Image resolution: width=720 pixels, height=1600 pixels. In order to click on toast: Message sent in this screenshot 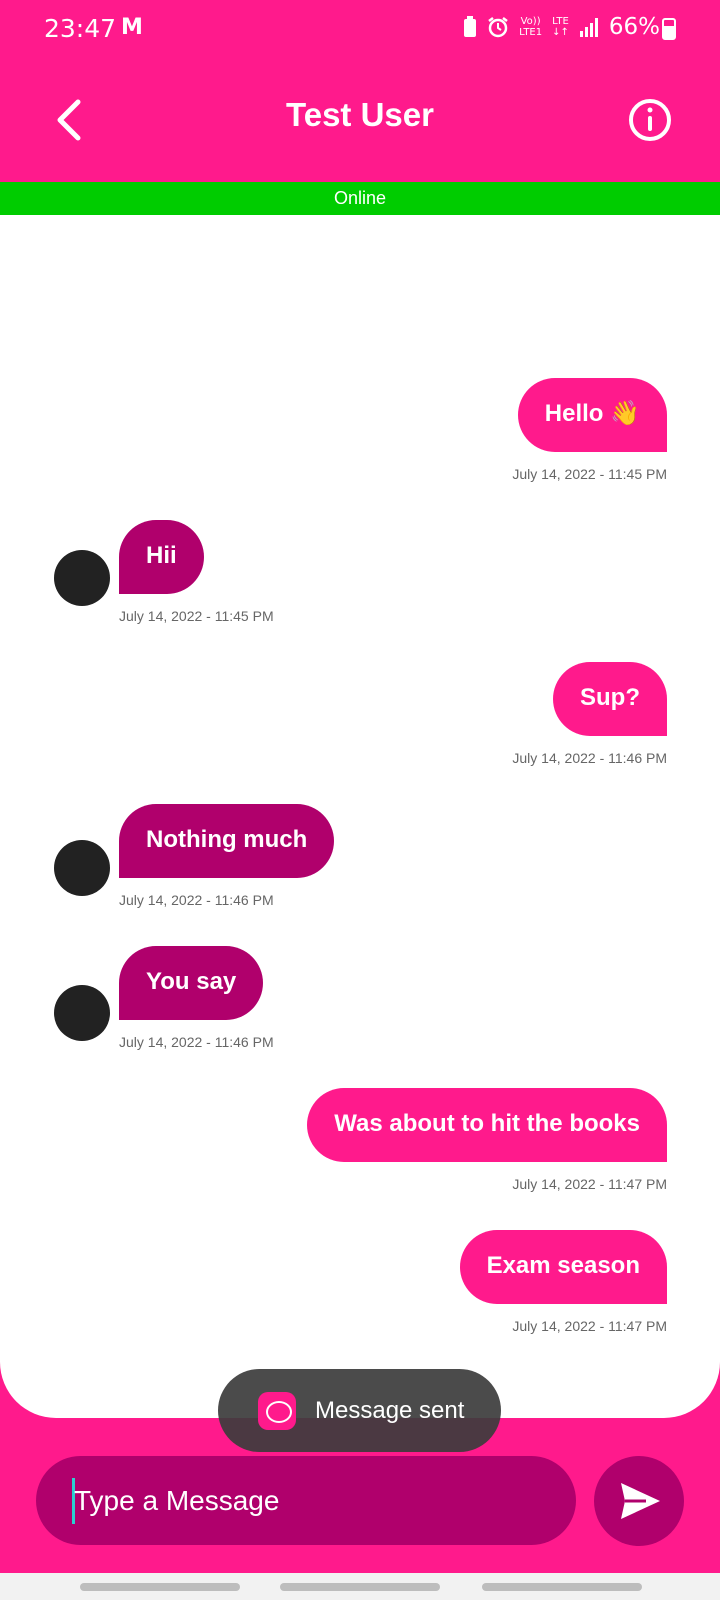, I will do `click(359, 1410)`.